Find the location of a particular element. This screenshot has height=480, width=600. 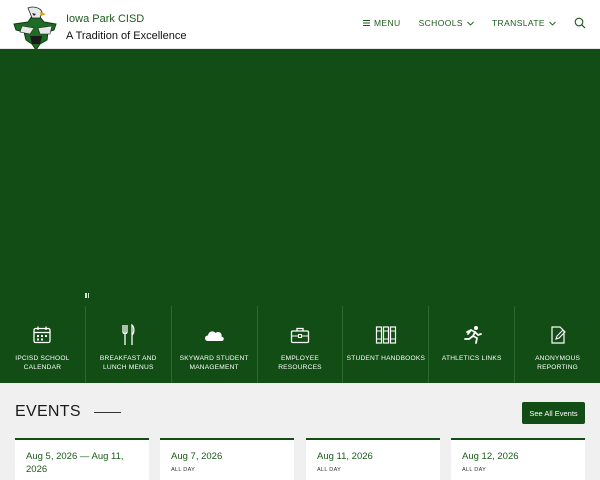

top-nav: MENU SCHOOLS TRANSLATE is located at coordinates (474, 23).